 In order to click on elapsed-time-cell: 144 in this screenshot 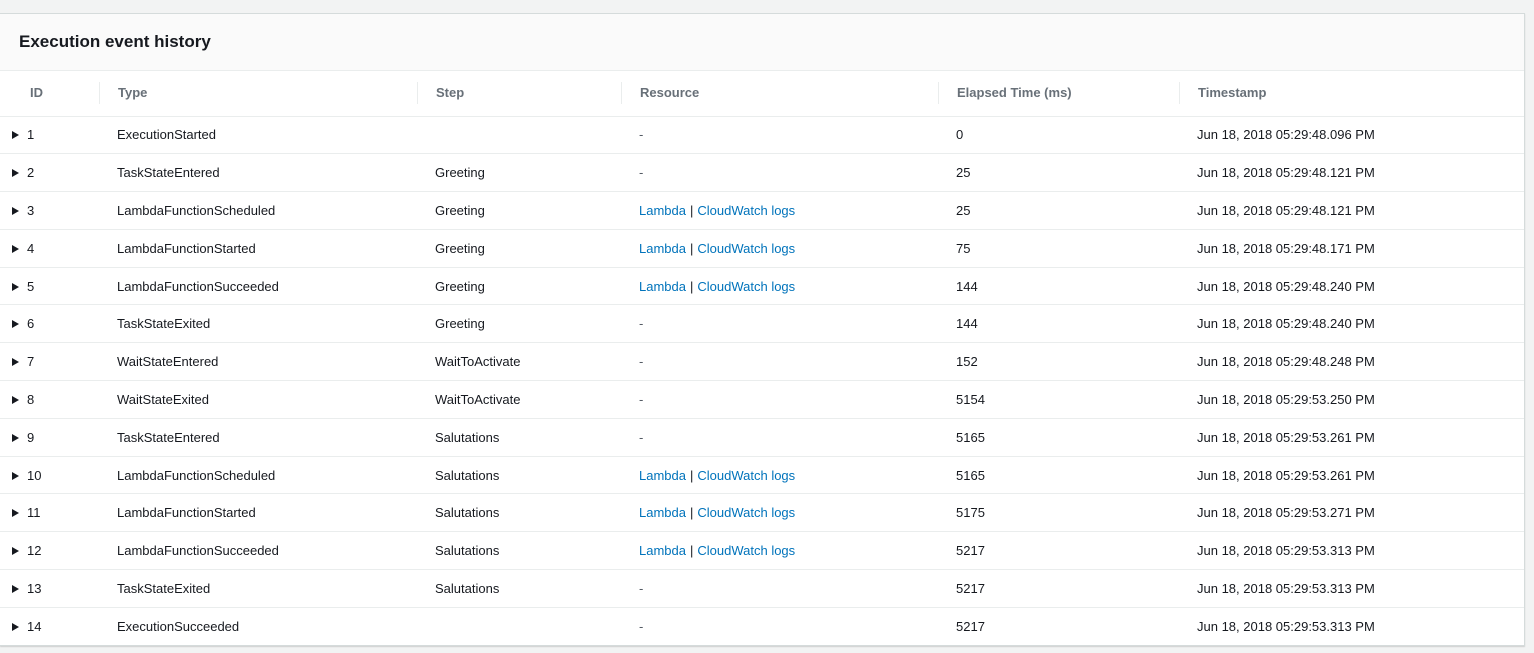, I will do `click(1058, 286)`.